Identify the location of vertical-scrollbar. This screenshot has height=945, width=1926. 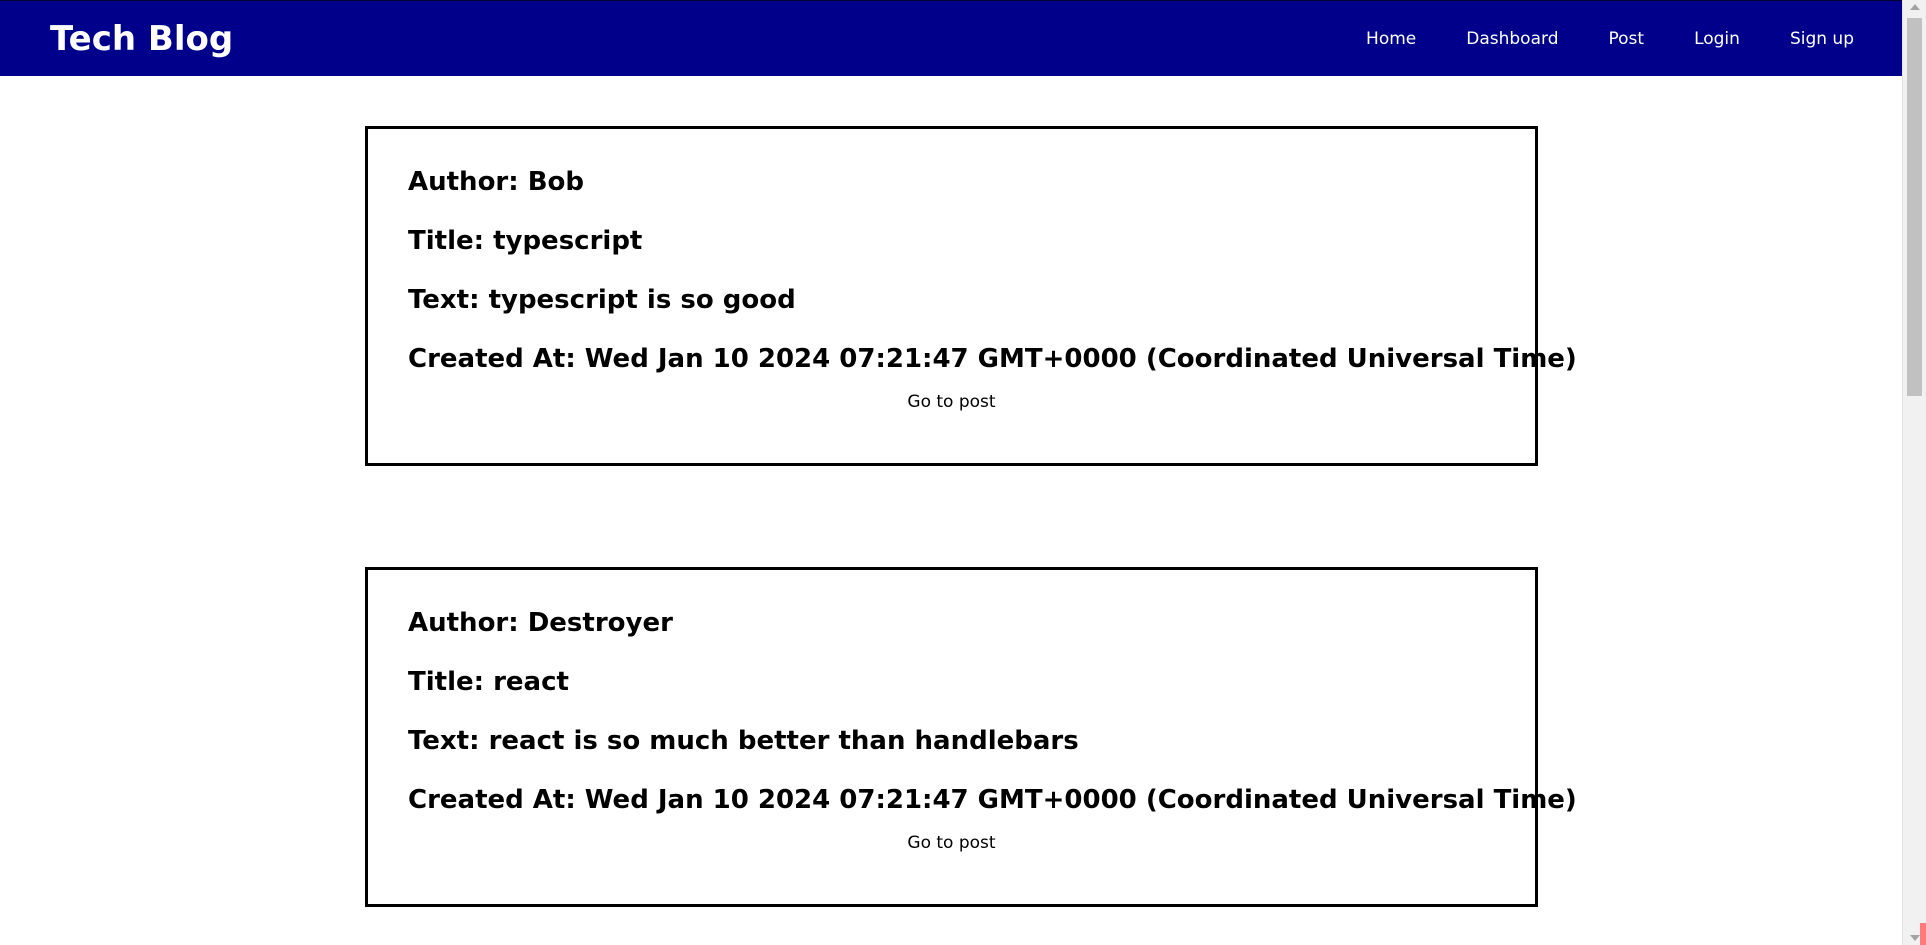
(1914, 472).